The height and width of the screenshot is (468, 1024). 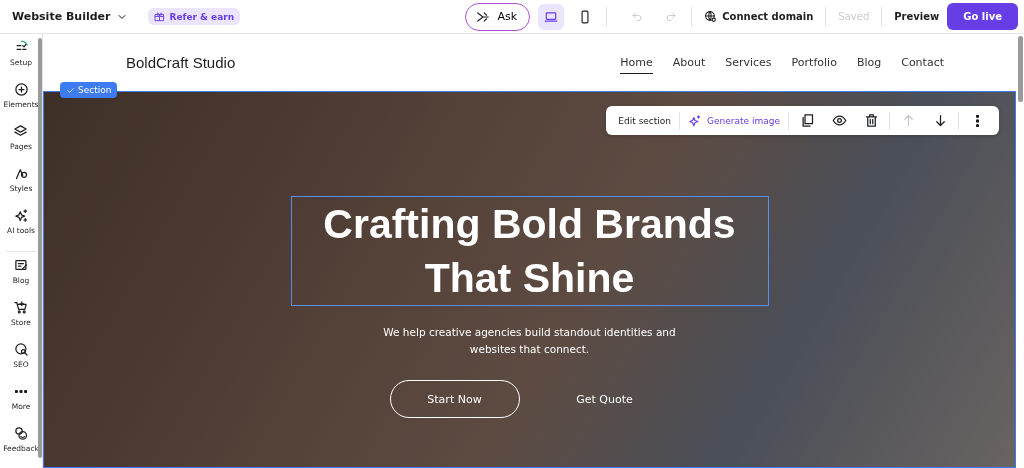 I want to click on ask-button: Ask, so click(x=497, y=16).